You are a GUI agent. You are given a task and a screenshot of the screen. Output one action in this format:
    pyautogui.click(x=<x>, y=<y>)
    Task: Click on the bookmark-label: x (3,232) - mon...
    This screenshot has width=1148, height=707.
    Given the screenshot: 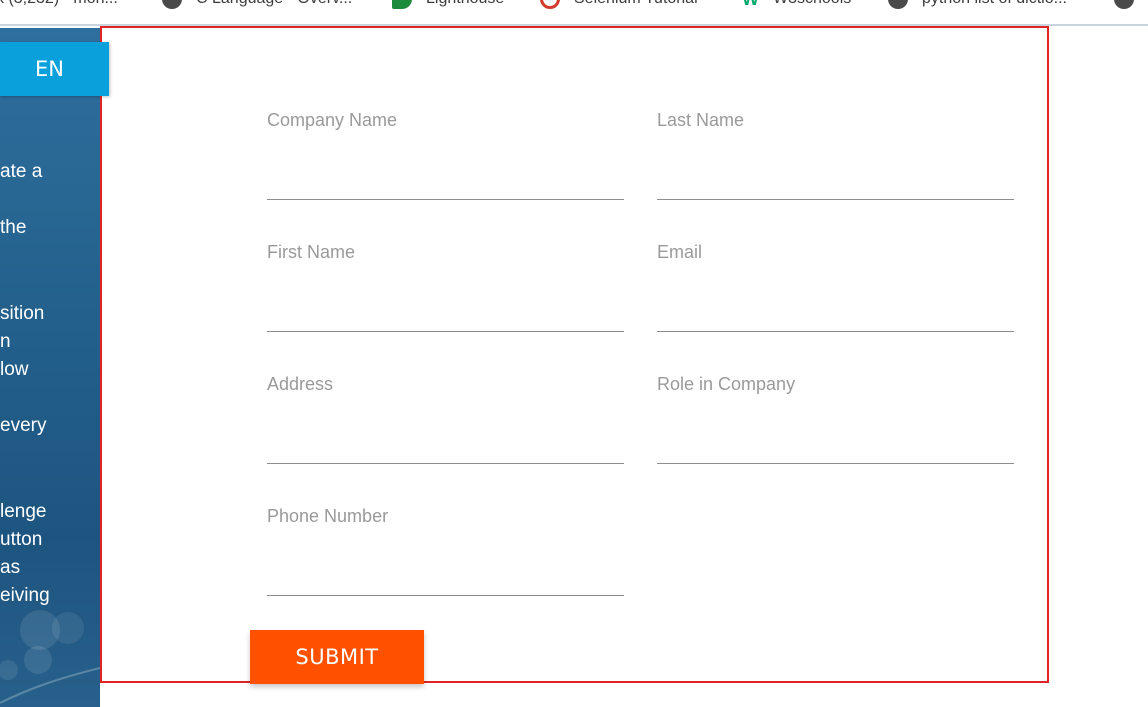 What is the action you would take?
    pyautogui.click(x=59, y=4)
    